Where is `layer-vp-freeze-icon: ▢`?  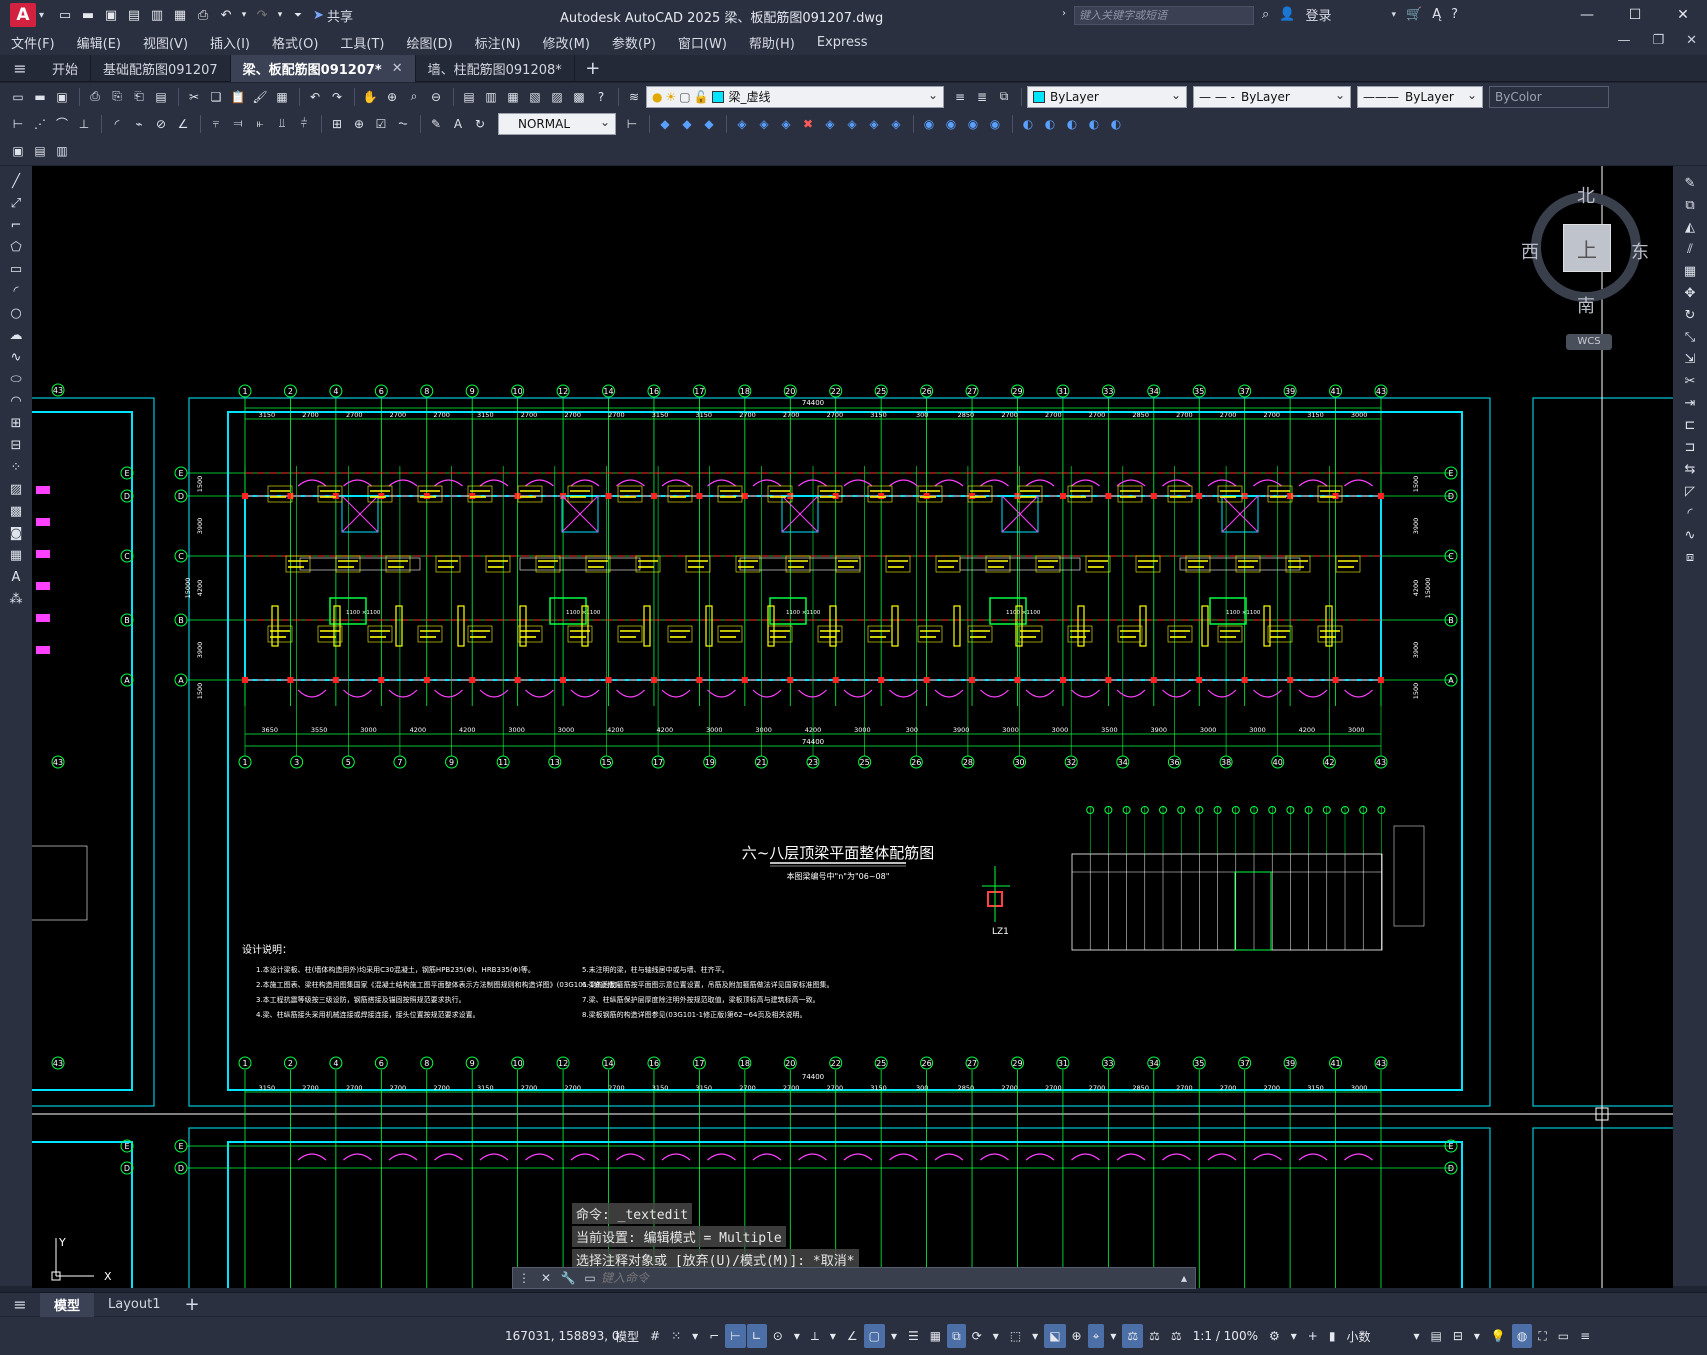
layer-vp-freeze-icon: ▢ is located at coordinates (684, 97).